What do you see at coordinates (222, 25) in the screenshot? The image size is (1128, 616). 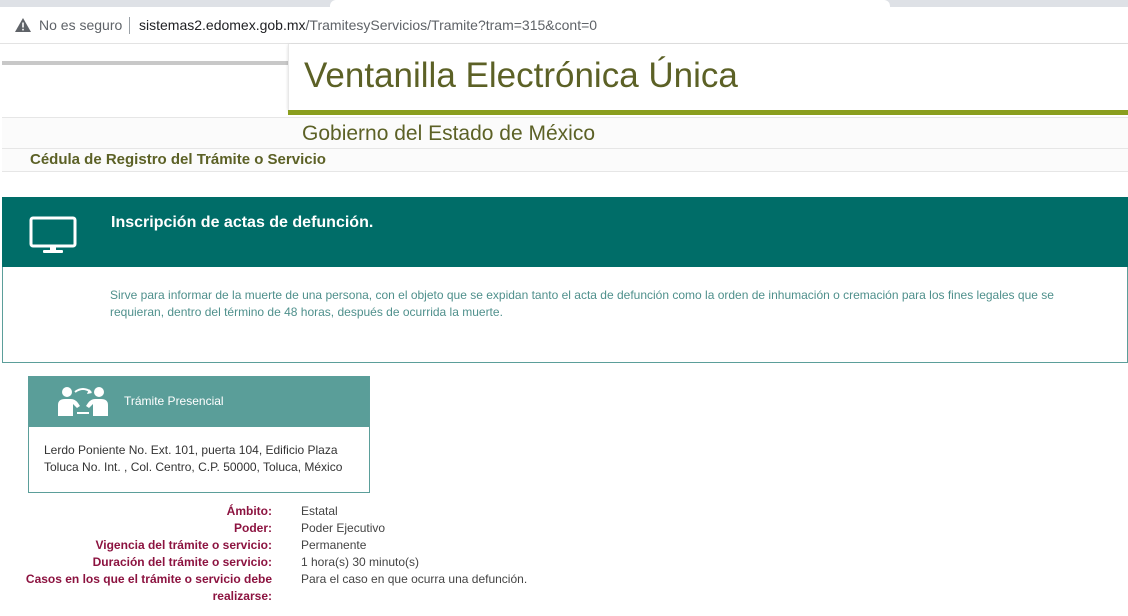 I see `url-host: sistemas2.edomex.gob.mx` at bounding box center [222, 25].